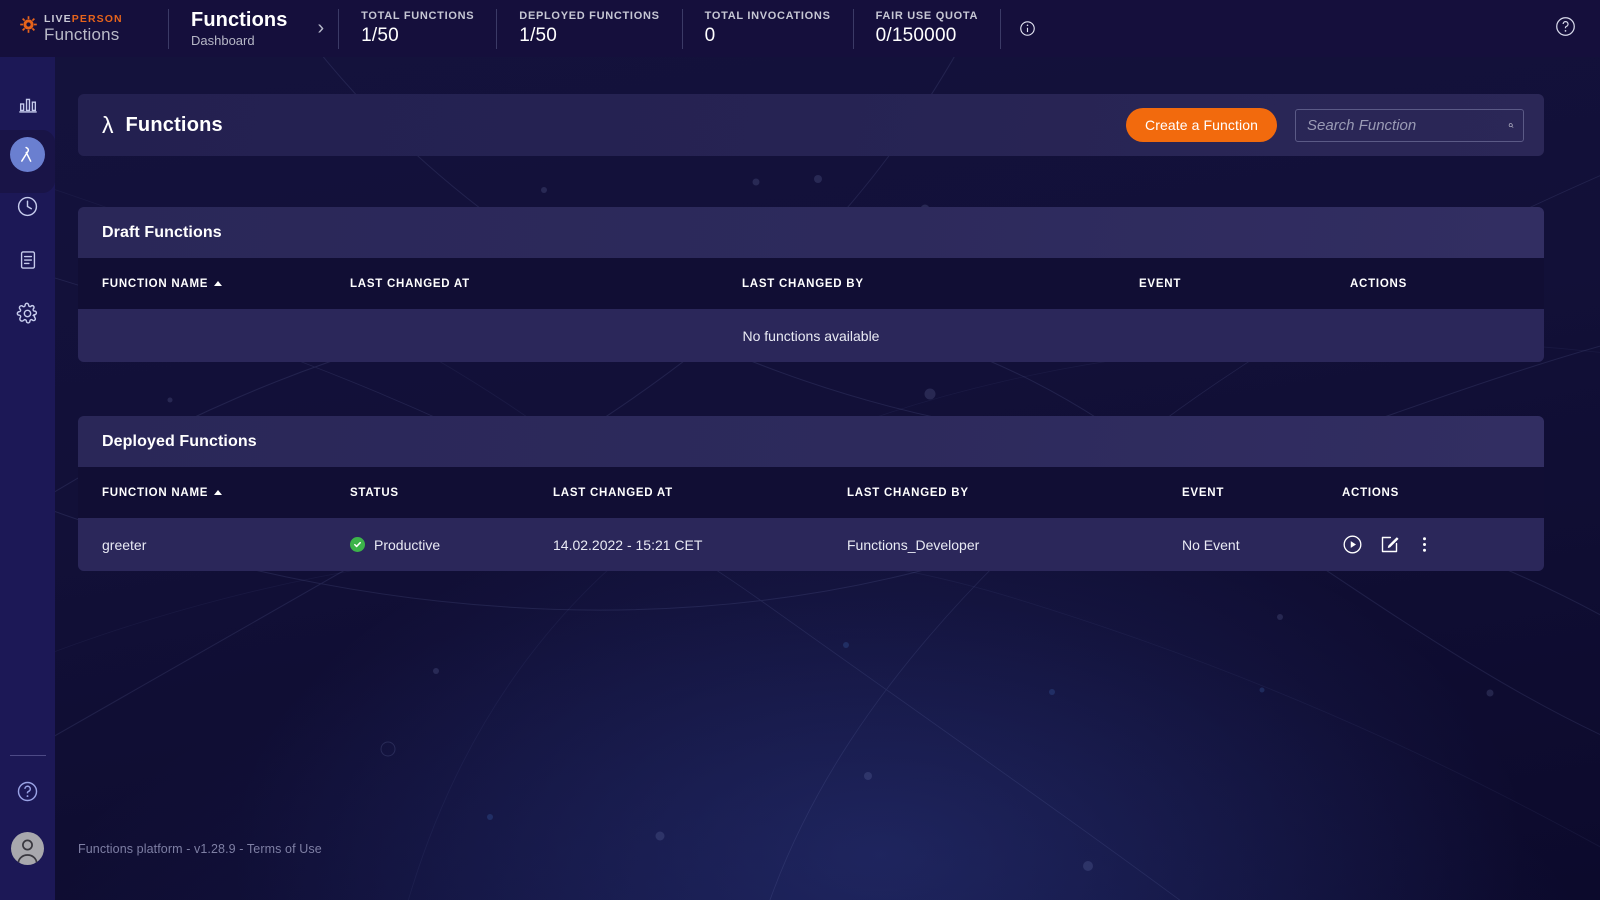  What do you see at coordinates (451, 492) in the screenshot?
I see `column-header-status: STATUS` at bounding box center [451, 492].